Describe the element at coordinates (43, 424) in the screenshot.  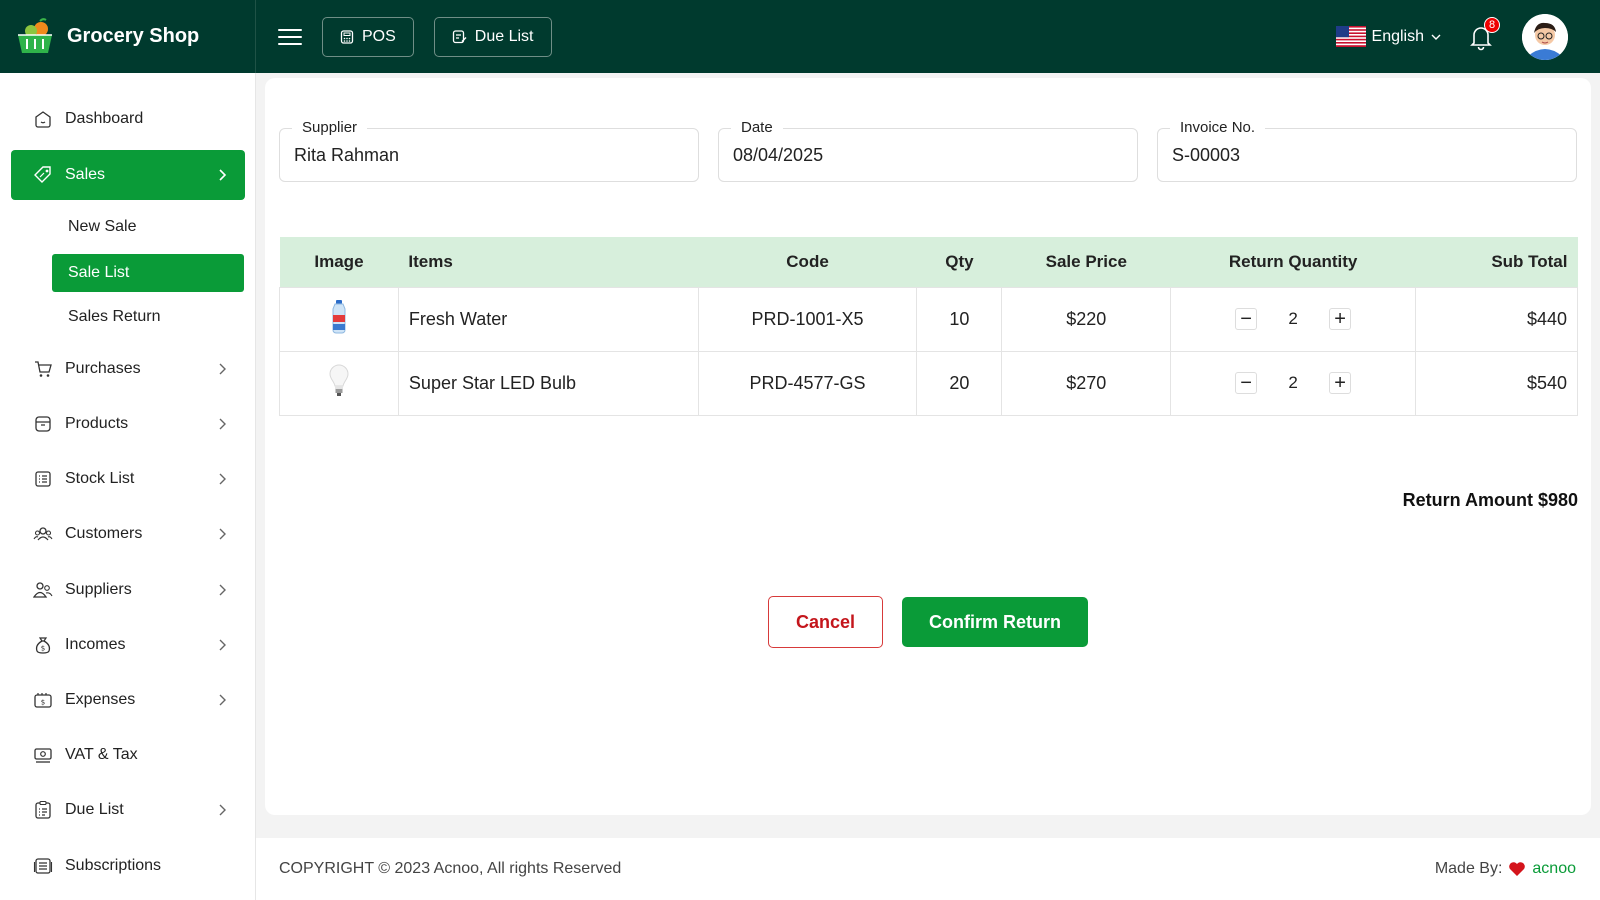
I see `box-icon` at that location.